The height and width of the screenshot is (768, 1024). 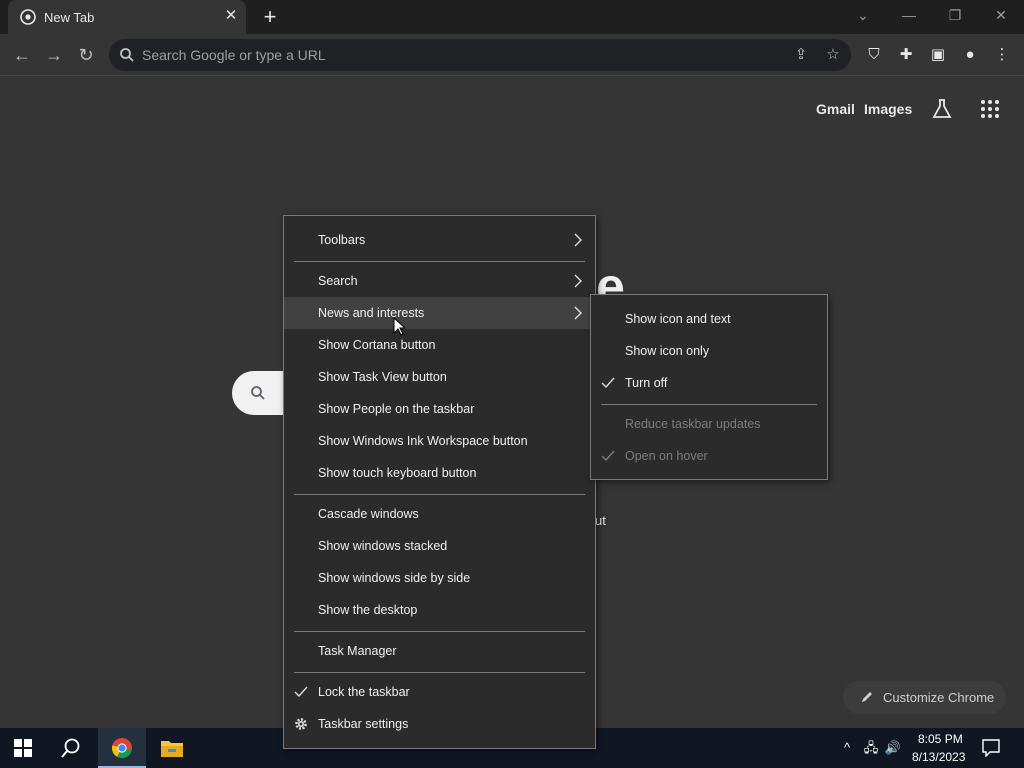 I want to click on mouse-cursor-icon, so click(x=399, y=326).